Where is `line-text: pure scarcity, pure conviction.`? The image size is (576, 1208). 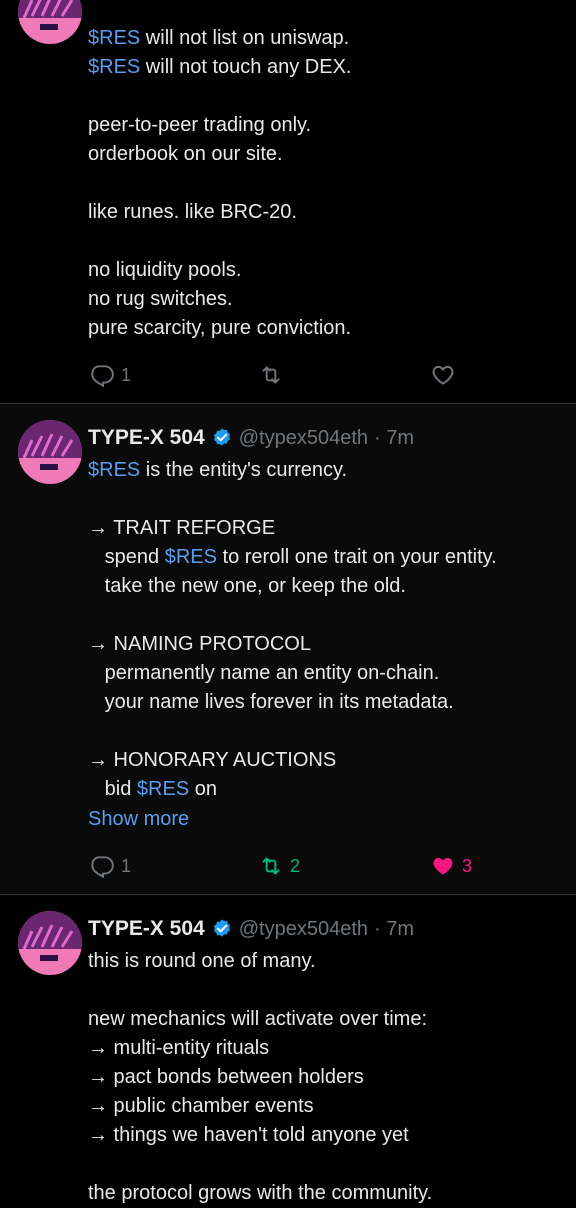 line-text: pure scarcity, pure conviction. is located at coordinates (220, 328).